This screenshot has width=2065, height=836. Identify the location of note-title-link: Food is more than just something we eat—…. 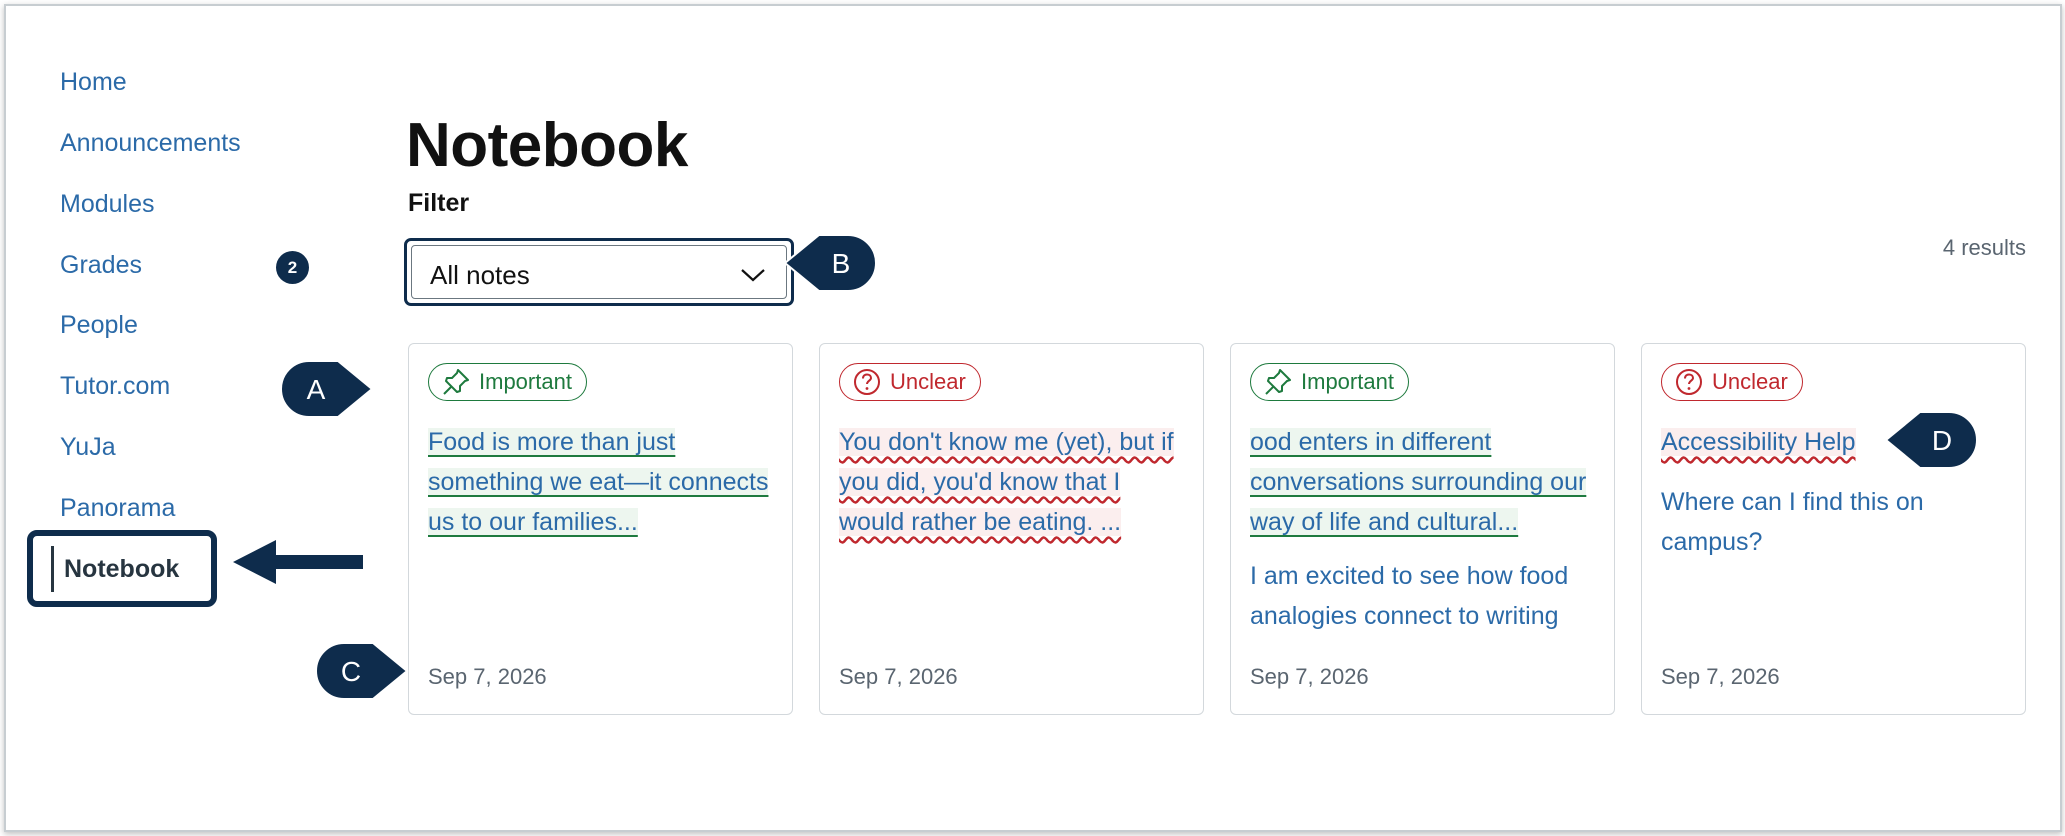
(600, 482).